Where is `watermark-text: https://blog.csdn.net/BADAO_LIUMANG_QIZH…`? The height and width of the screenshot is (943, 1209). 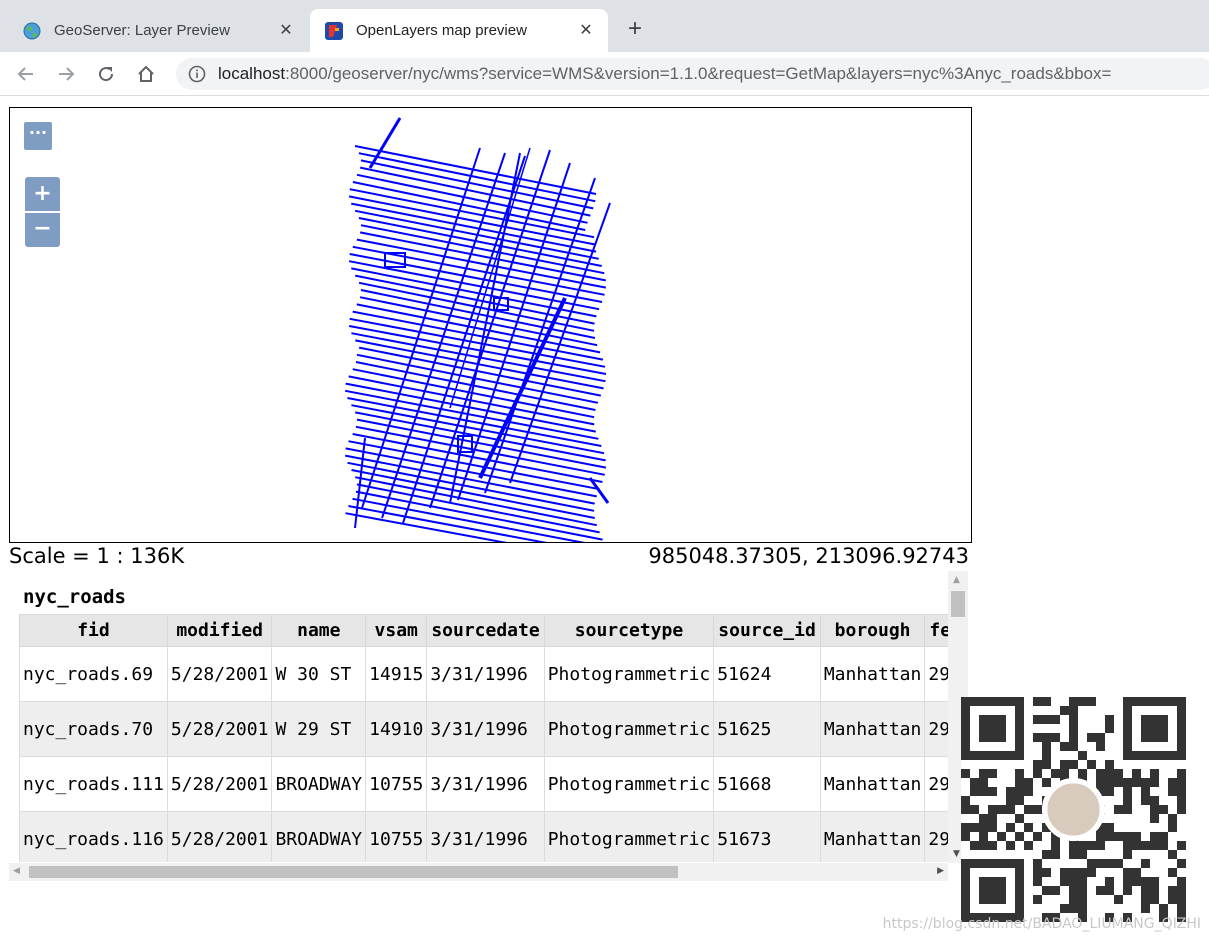 watermark-text: https://blog.csdn.net/BADAO_LIUMANG_QIZH… is located at coordinates (1041, 924).